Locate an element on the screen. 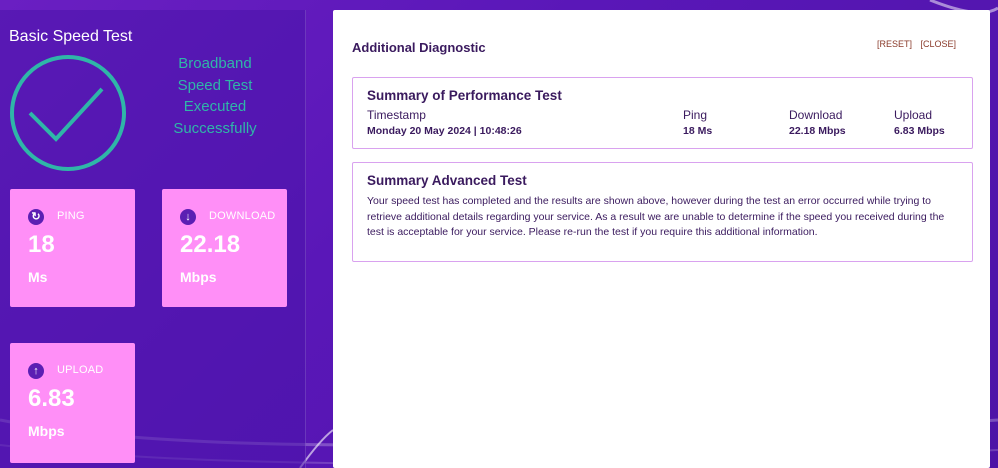  download-header: Download is located at coordinates (816, 115).